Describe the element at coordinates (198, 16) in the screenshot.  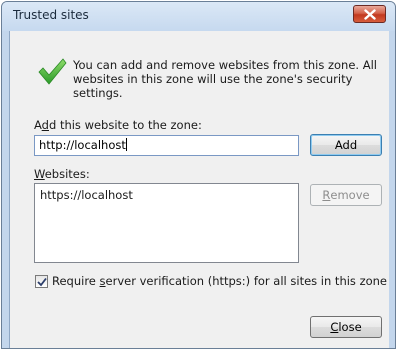
I see `title-bar: Trusted sites` at that location.